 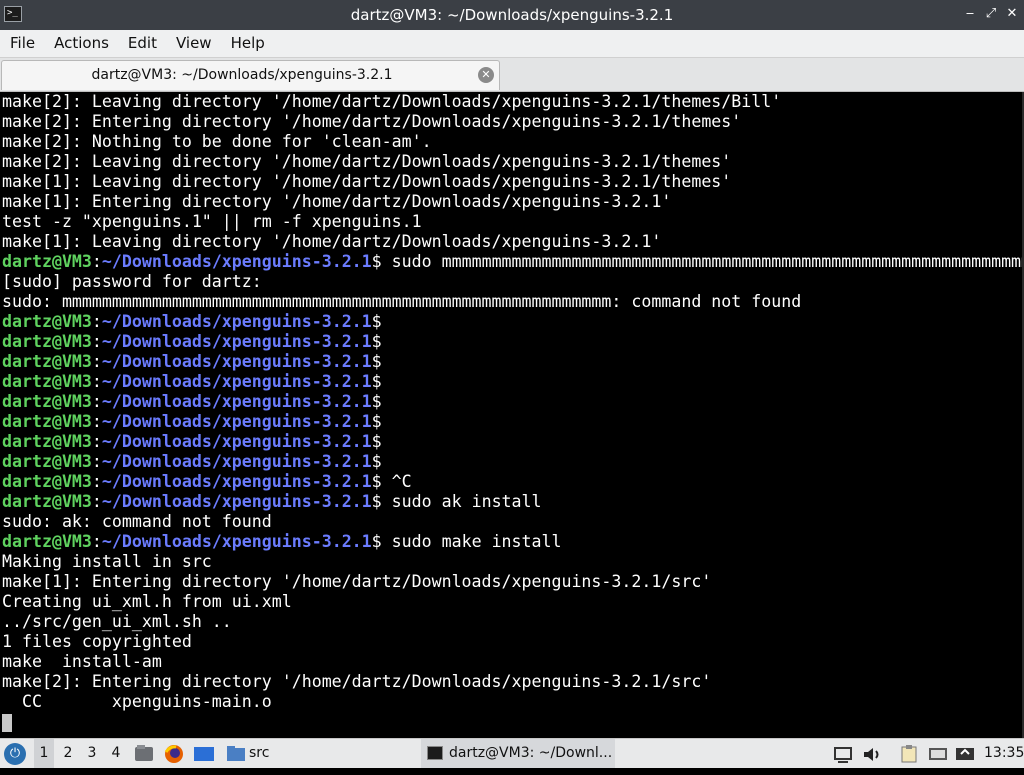 I want to click on tab-close-icon: ✕, so click(x=486, y=75).